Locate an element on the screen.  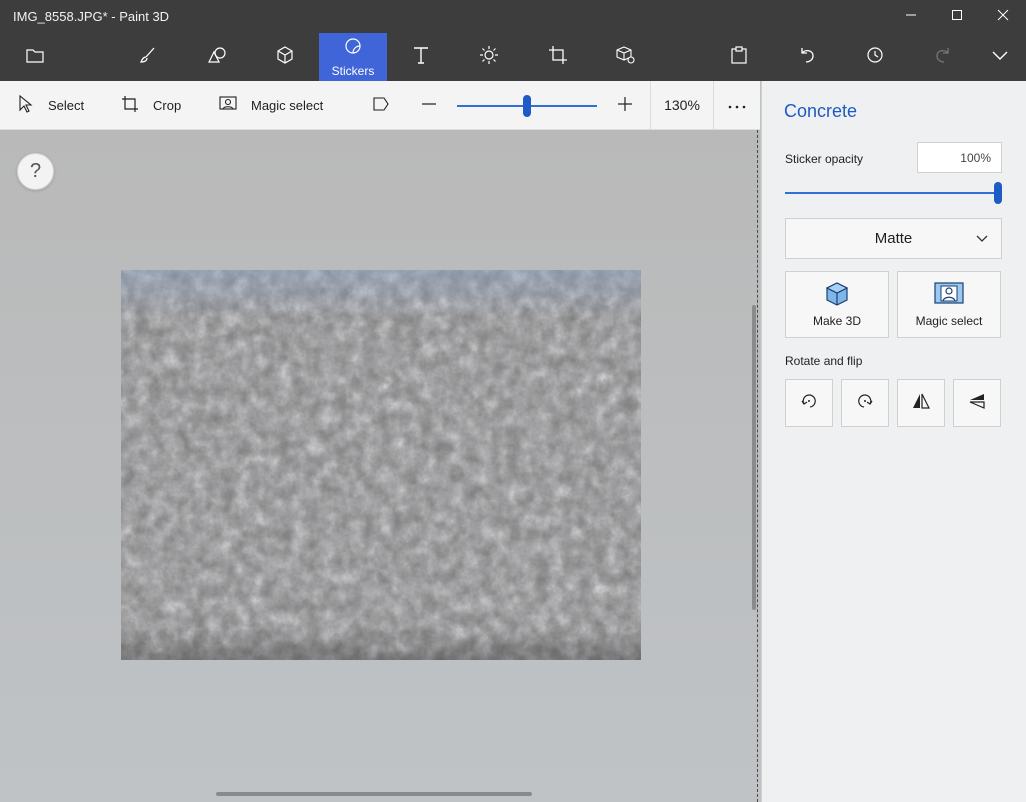
flip-horizontal-button is located at coordinates (921, 403).